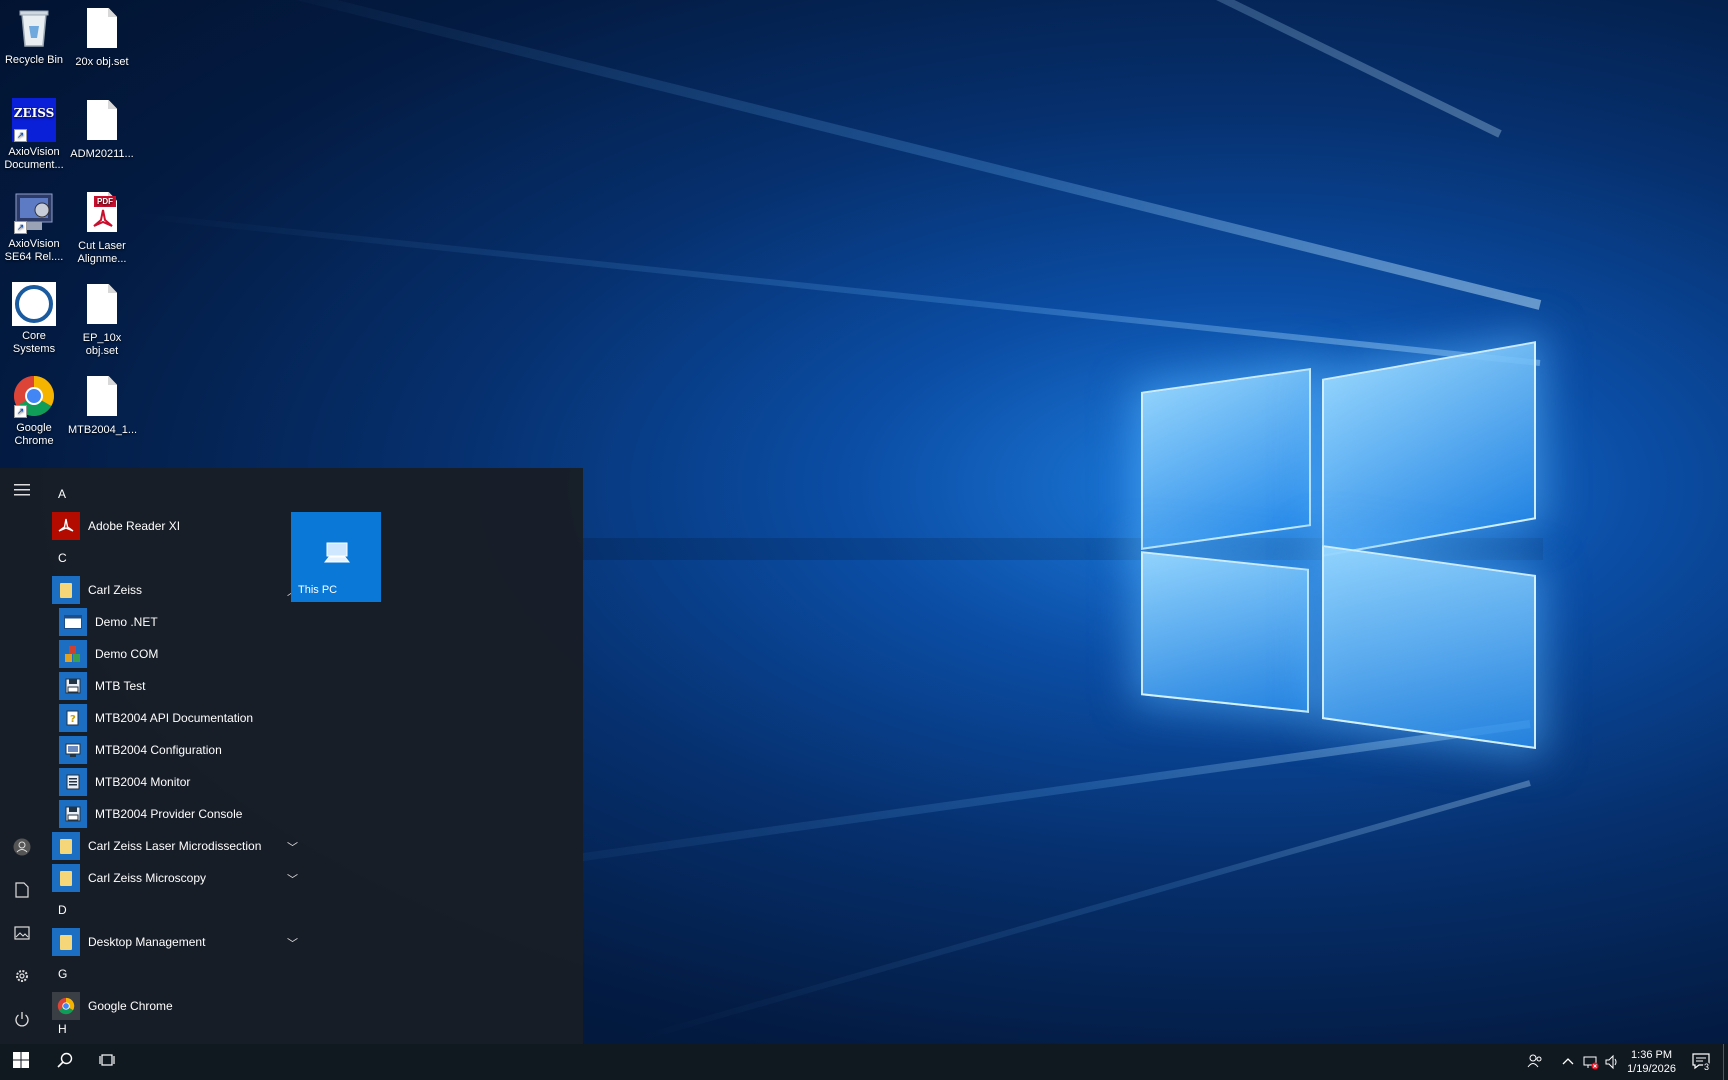 The image size is (1728, 1080). What do you see at coordinates (105, 201) in the screenshot?
I see `pdf-badge: PDF` at bounding box center [105, 201].